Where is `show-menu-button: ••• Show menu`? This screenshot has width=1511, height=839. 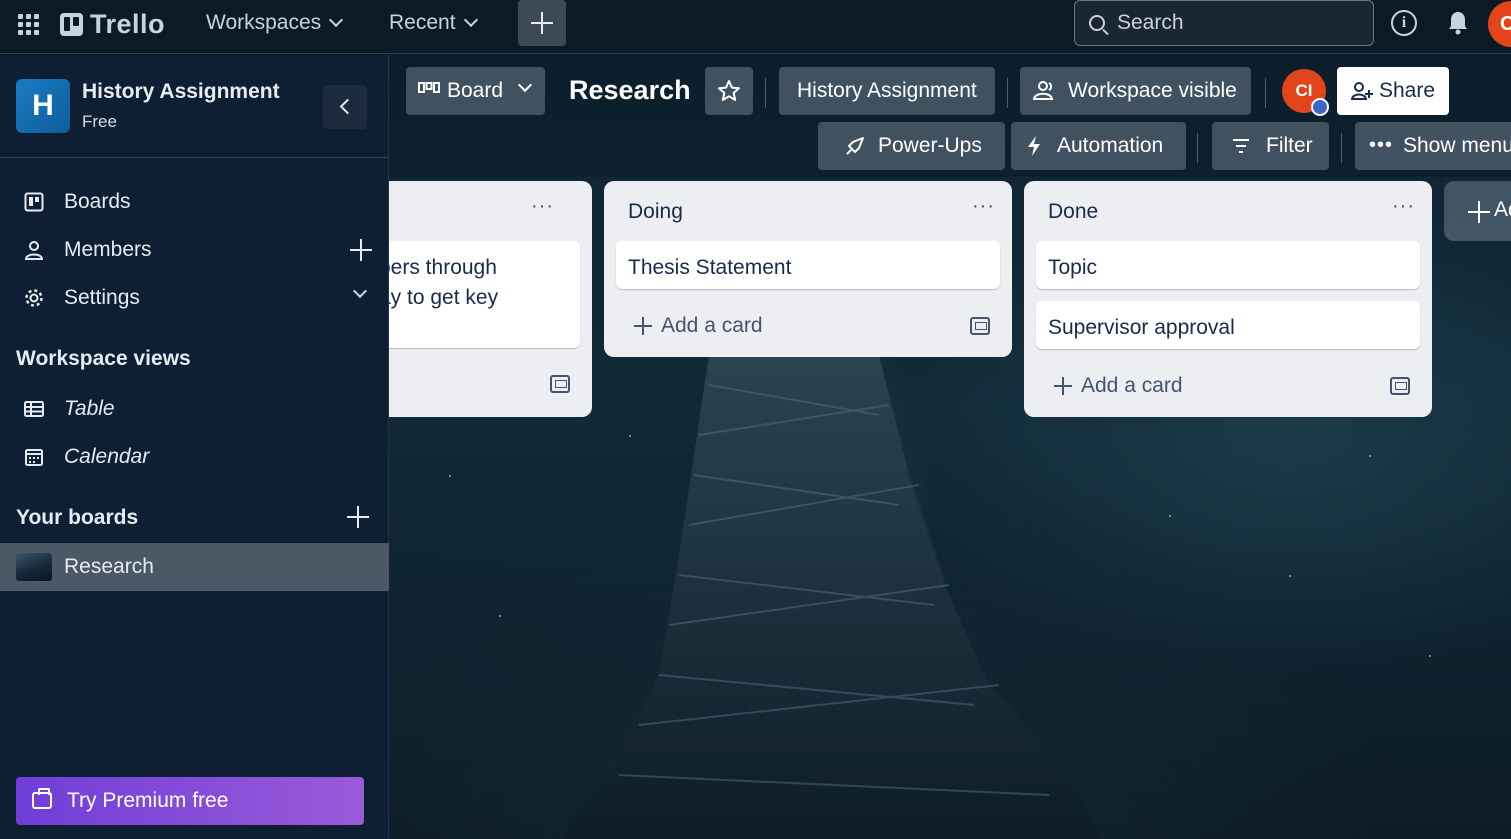
show-menu-button: ••• Show menu is located at coordinates (1433, 146).